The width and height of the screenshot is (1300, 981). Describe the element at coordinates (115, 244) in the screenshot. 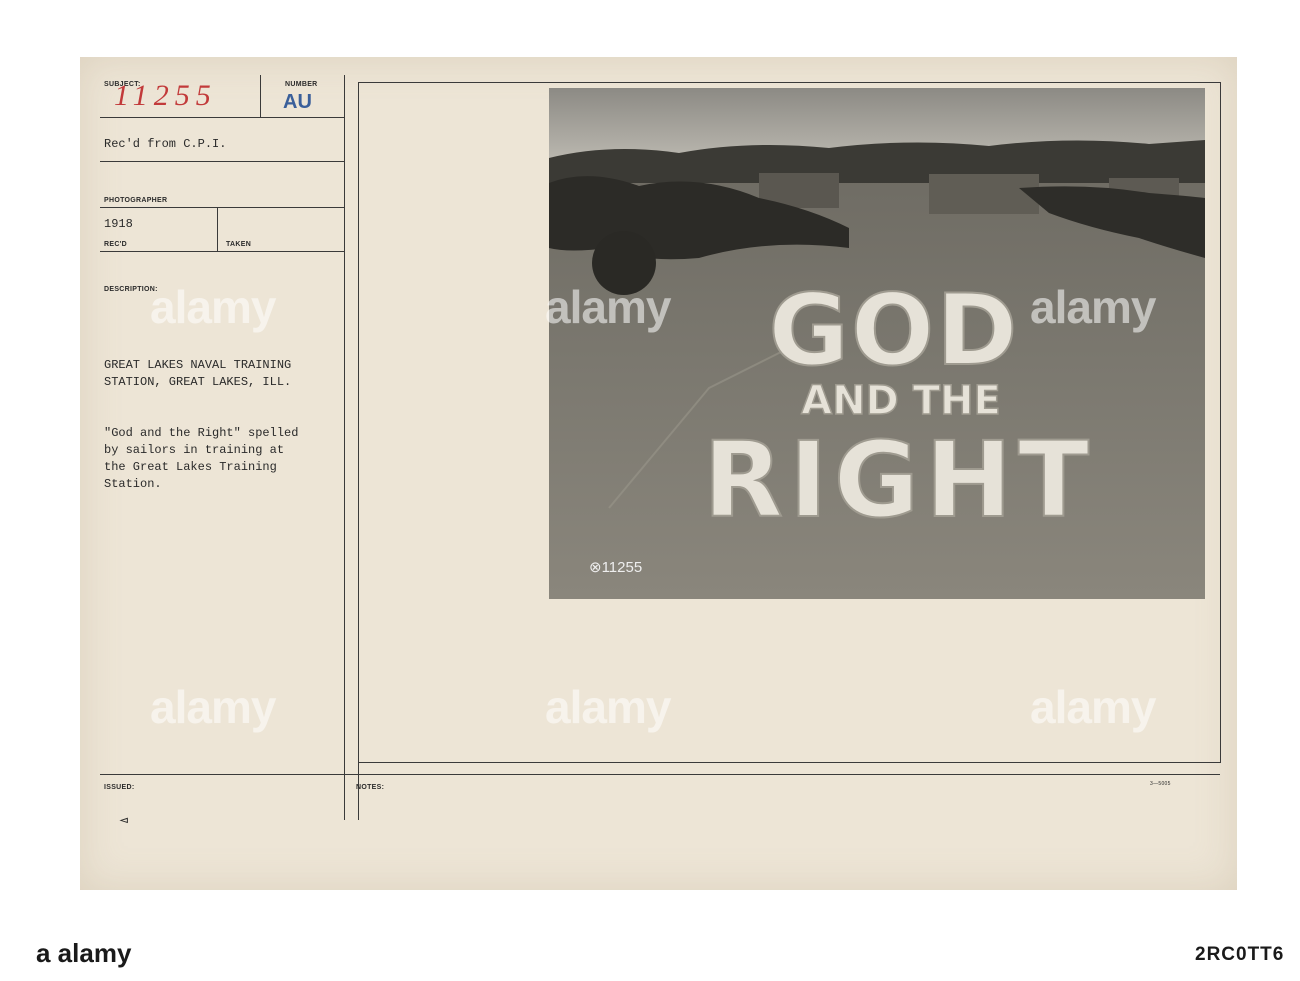

I see `recd-label: REC'D` at that location.